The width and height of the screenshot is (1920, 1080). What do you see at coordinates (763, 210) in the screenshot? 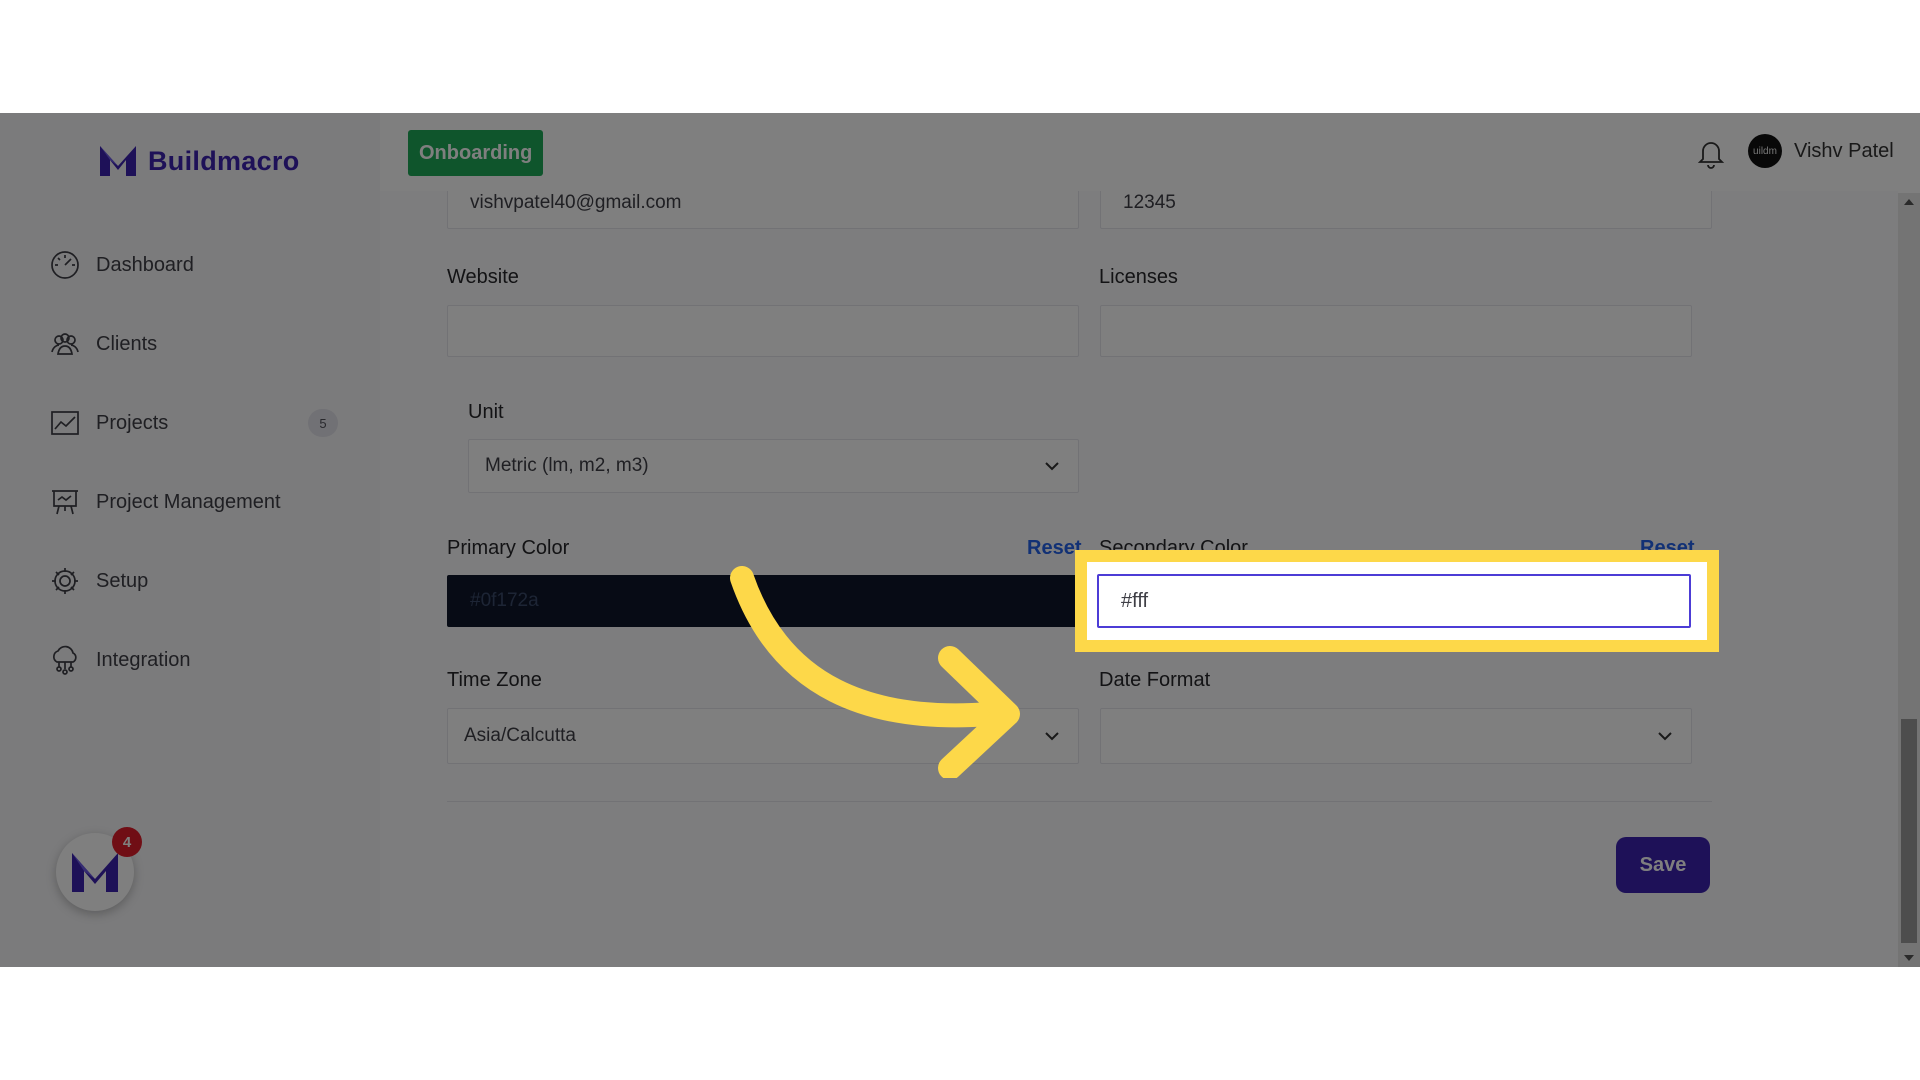
I see `email-field: vishvpatel40@gmail.com` at bounding box center [763, 210].